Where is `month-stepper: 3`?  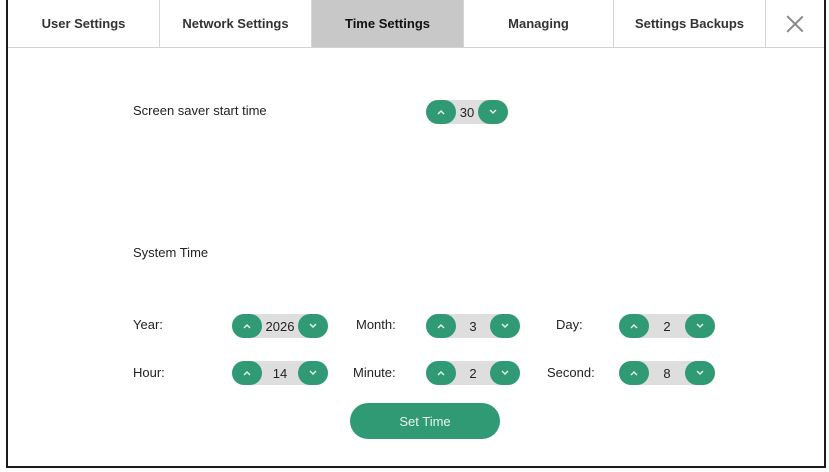 month-stepper: 3 is located at coordinates (473, 326).